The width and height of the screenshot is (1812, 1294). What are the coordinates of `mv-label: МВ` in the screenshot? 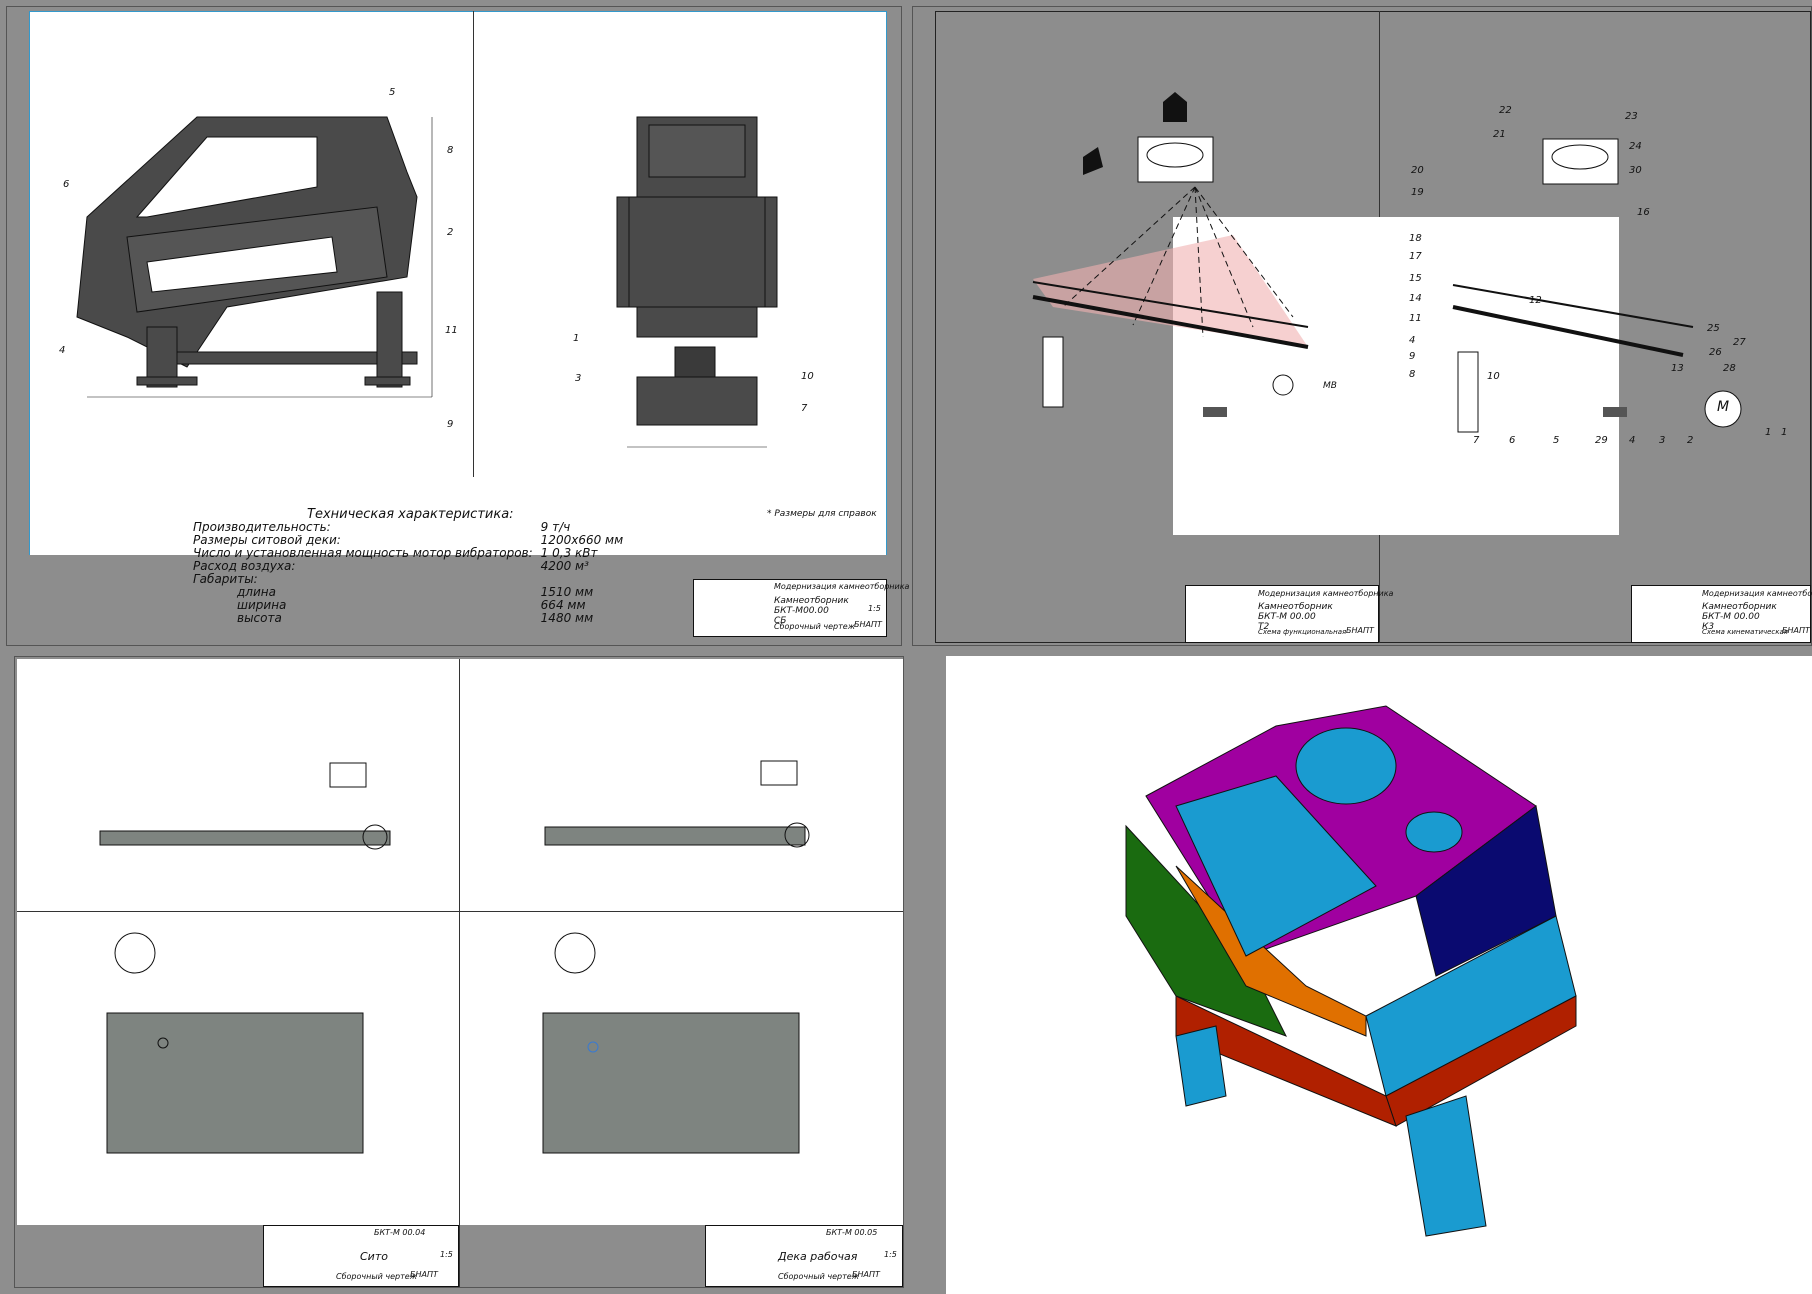 It's located at (1330, 386).